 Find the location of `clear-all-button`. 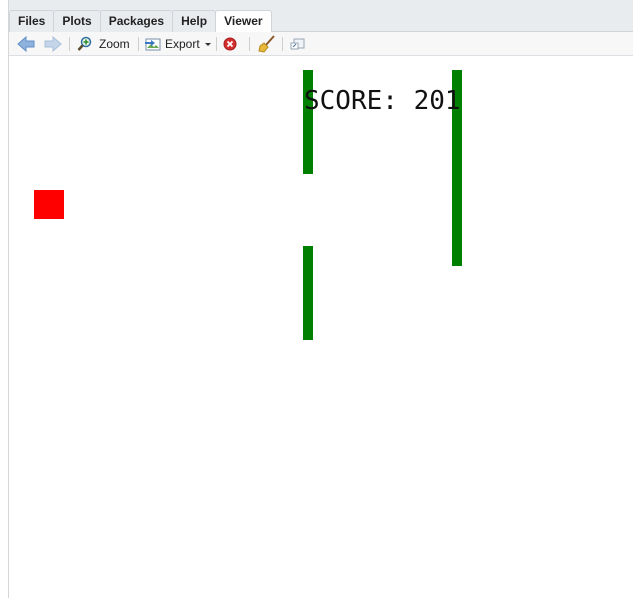

clear-all-button is located at coordinates (267, 44).